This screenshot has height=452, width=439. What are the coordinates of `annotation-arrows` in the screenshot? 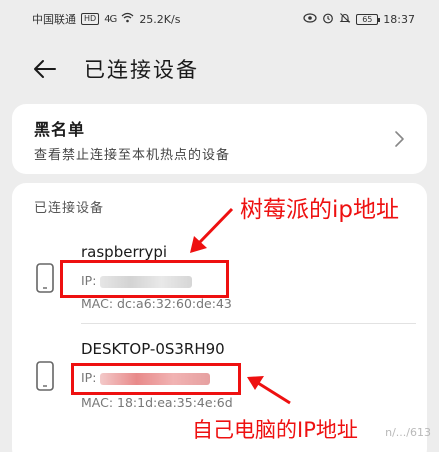 It's located at (240, 306).